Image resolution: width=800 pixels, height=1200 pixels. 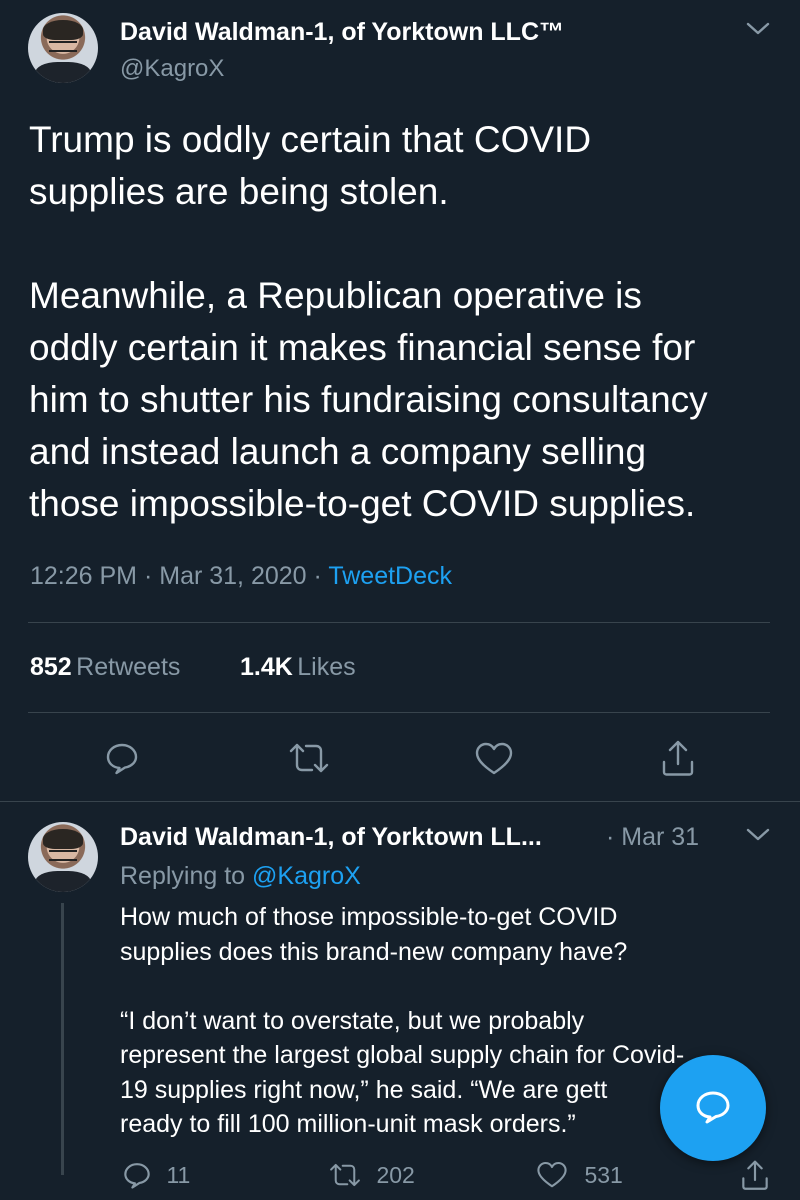 What do you see at coordinates (395, 1174) in the screenshot?
I see `retweet-count: 202` at bounding box center [395, 1174].